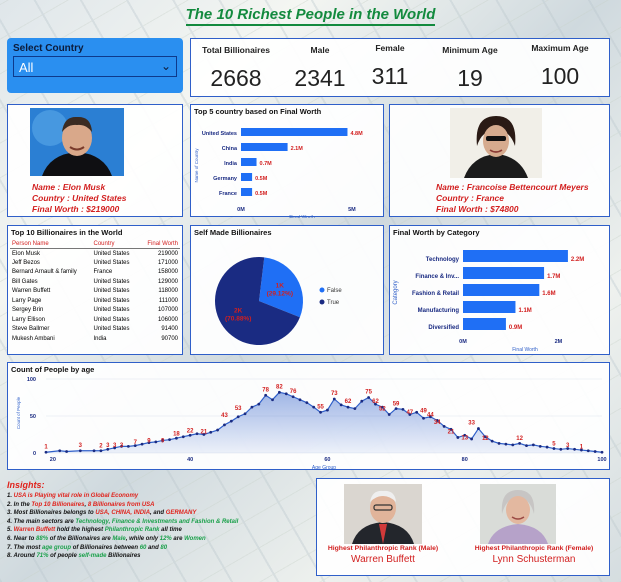 The height and width of the screenshot is (582, 621). Describe the element at coordinates (95, 273) in the screenshot. I see `table-row: Bernard Arnault & family France 158000` at that location.